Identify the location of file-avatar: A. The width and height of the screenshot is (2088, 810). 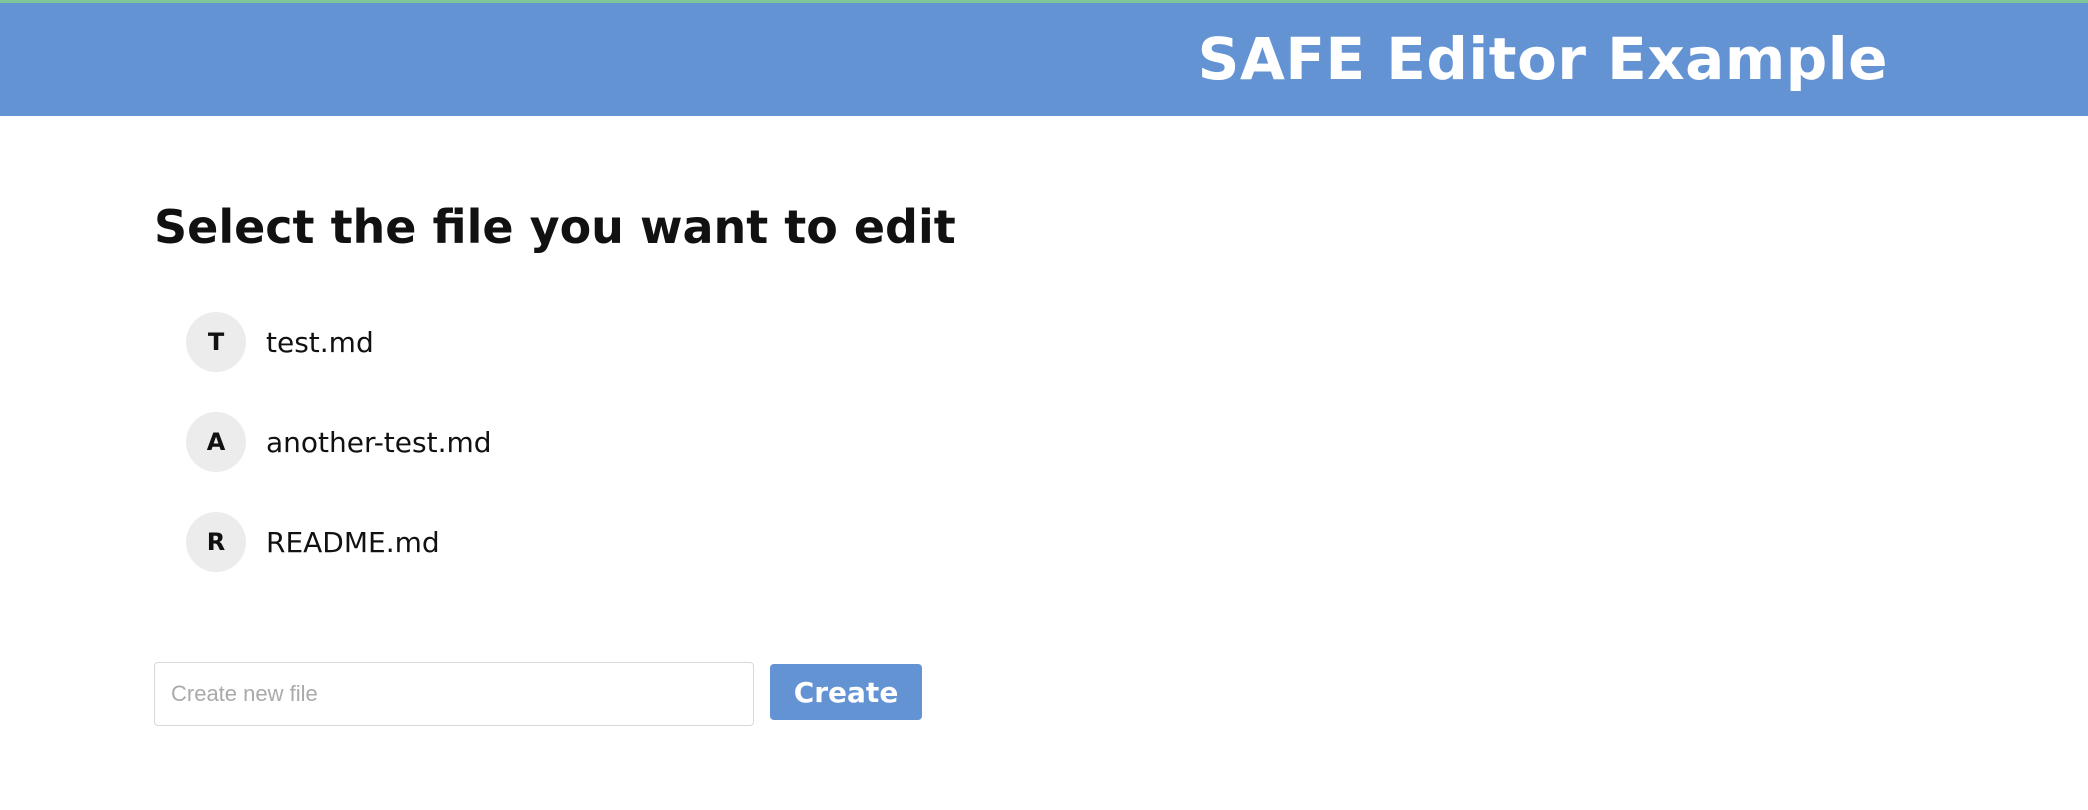
(216, 442).